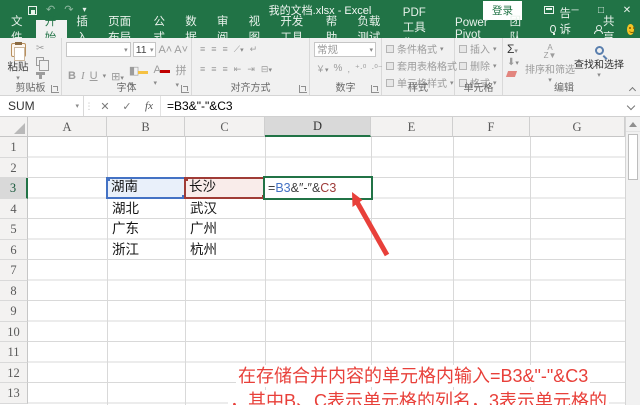  What do you see at coordinates (192, 30) in the screenshot?
I see `tab-data: 数据` at bounding box center [192, 30].